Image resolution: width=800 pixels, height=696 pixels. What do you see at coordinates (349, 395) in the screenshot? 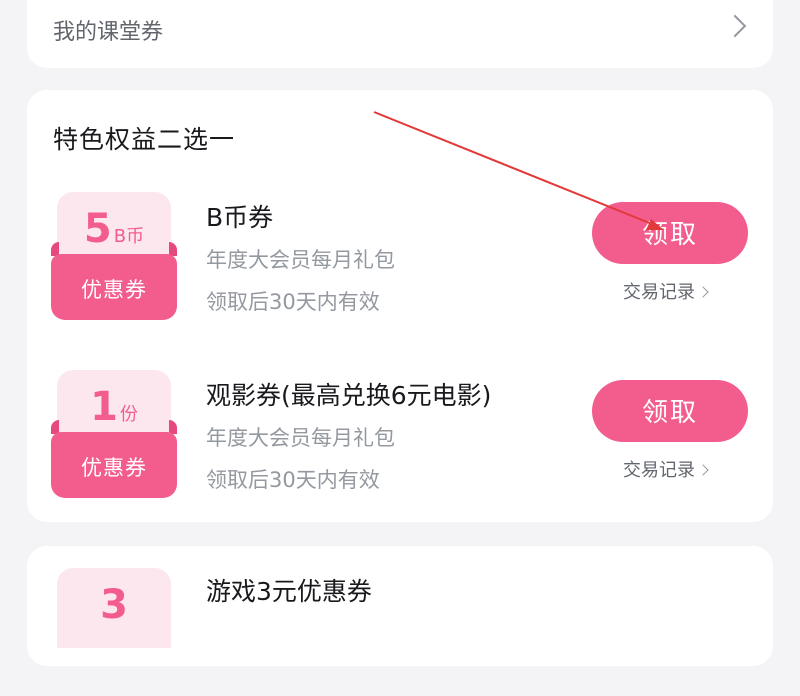
I see `coupon-title: 观影券(最高兑换6元电影)` at bounding box center [349, 395].